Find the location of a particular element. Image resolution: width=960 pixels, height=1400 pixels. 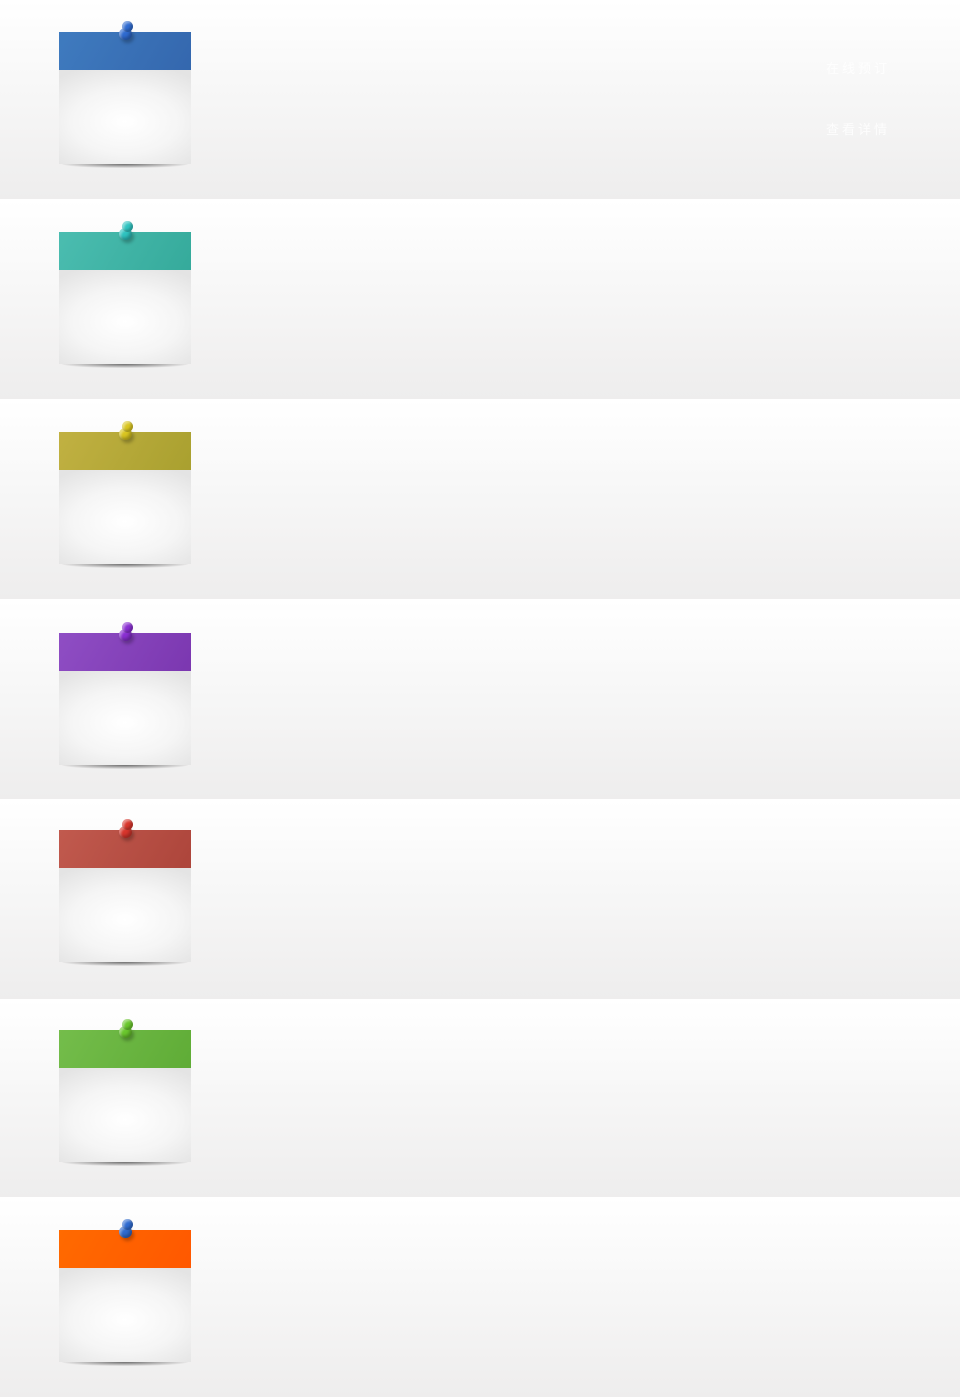

book-online-link: 在线预订 is located at coordinates (858, 67).